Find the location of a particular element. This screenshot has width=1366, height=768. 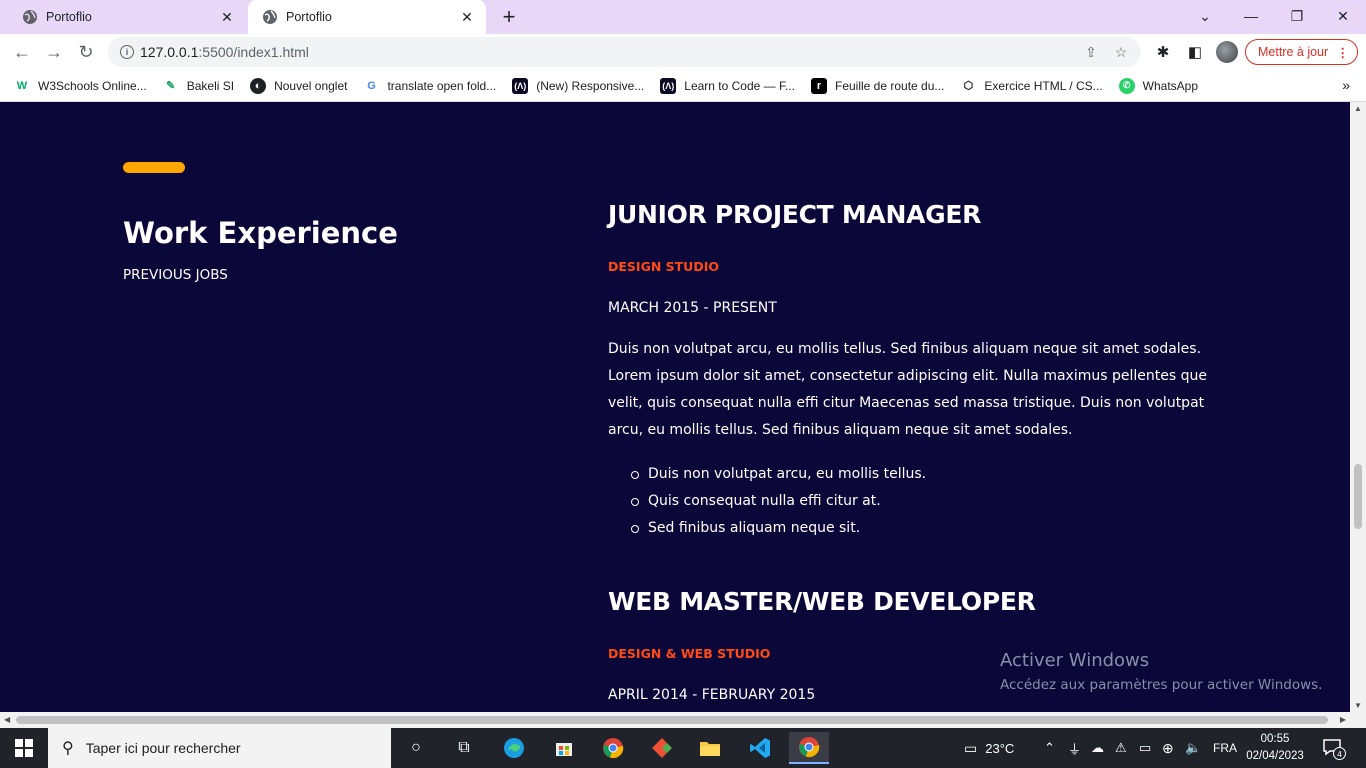

bookmark-label: Bakeli SI is located at coordinates (210, 85).